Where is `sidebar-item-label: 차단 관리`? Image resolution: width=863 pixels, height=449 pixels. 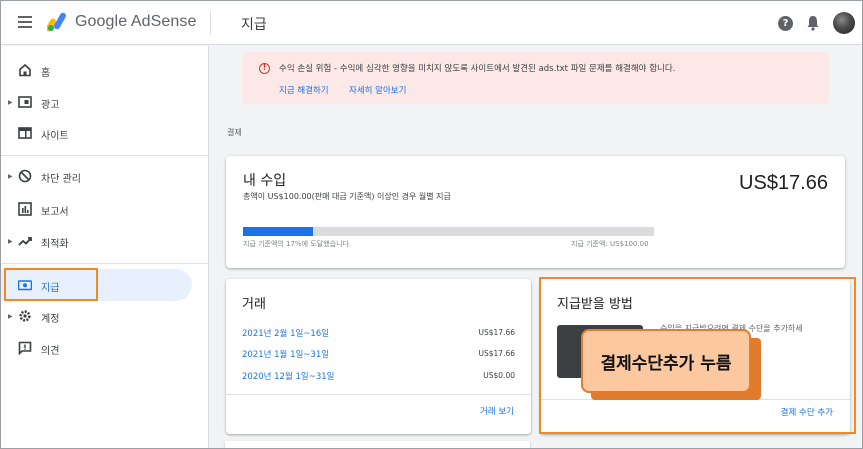 sidebar-item-label: 차단 관리 is located at coordinates (61, 179).